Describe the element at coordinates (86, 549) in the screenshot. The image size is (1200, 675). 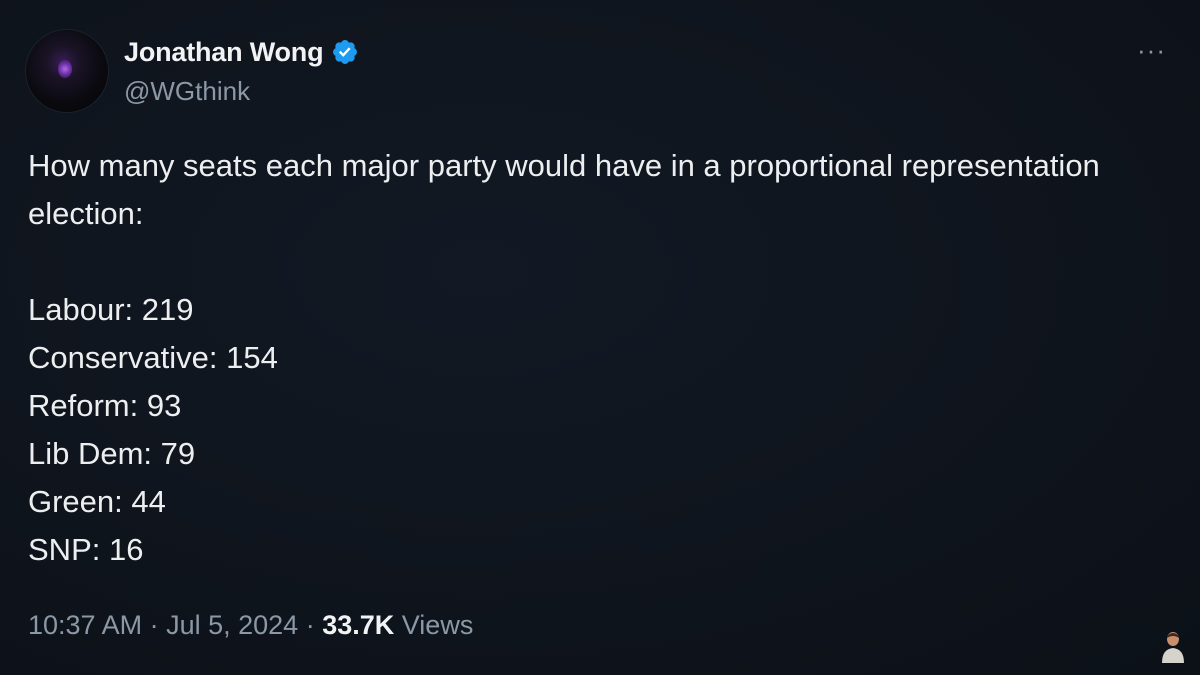
I see `tweet-line-snp: SNP: 16` at that location.